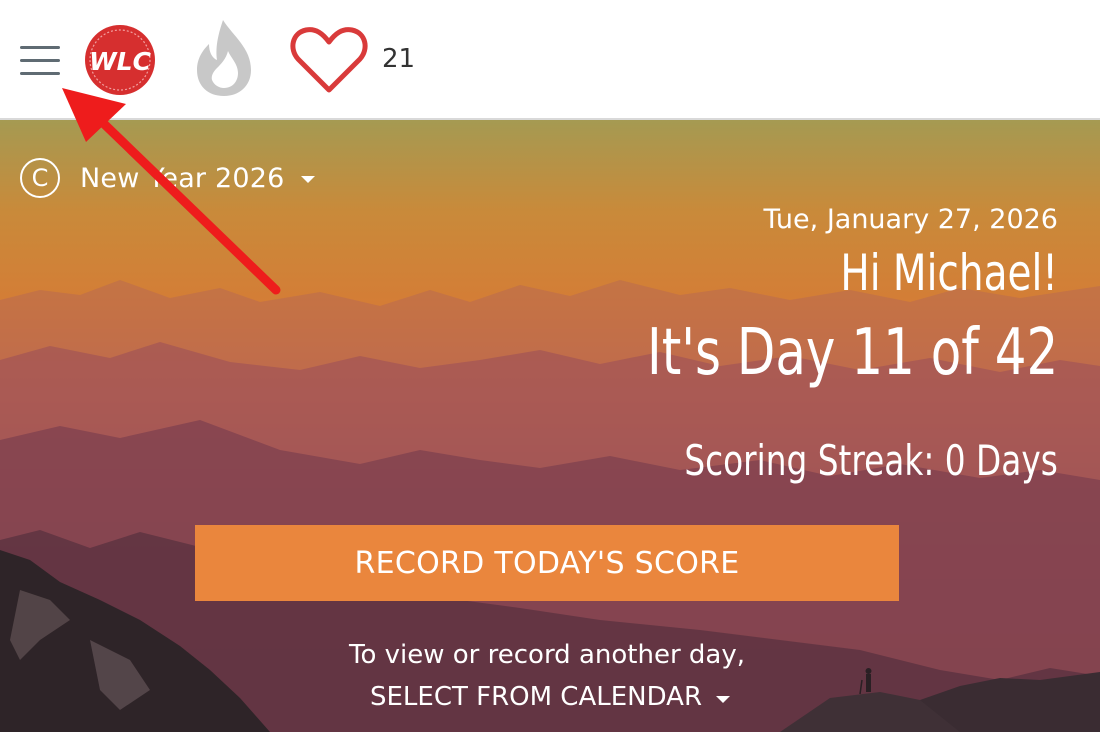 The height and width of the screenshot is (732, 1100). I want to click on scoring-streak: Scoring Streak: 0 Days, so click(871, 460).